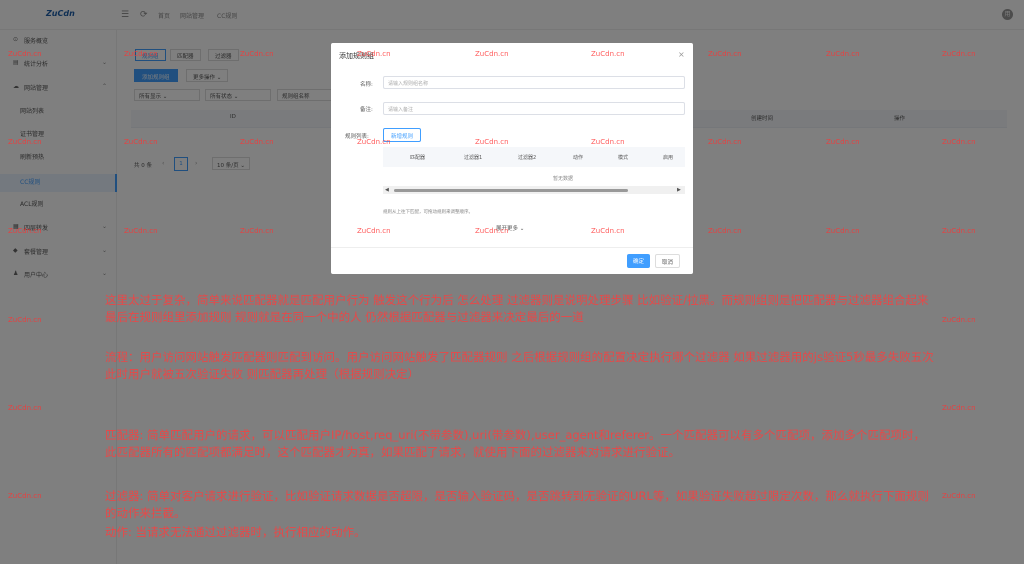 The image size is (1024, 564). What do you see at coordinates (511, 190) in the screenshot?
I see `scrollbar-thumb` at bounding box center [511, 190].